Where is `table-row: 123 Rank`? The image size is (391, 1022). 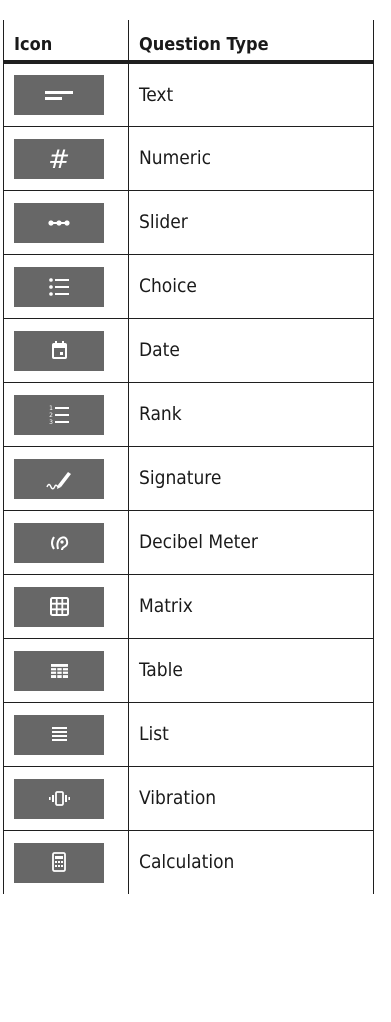 table-row: 123 Rank is located at coordinates (188, 414).